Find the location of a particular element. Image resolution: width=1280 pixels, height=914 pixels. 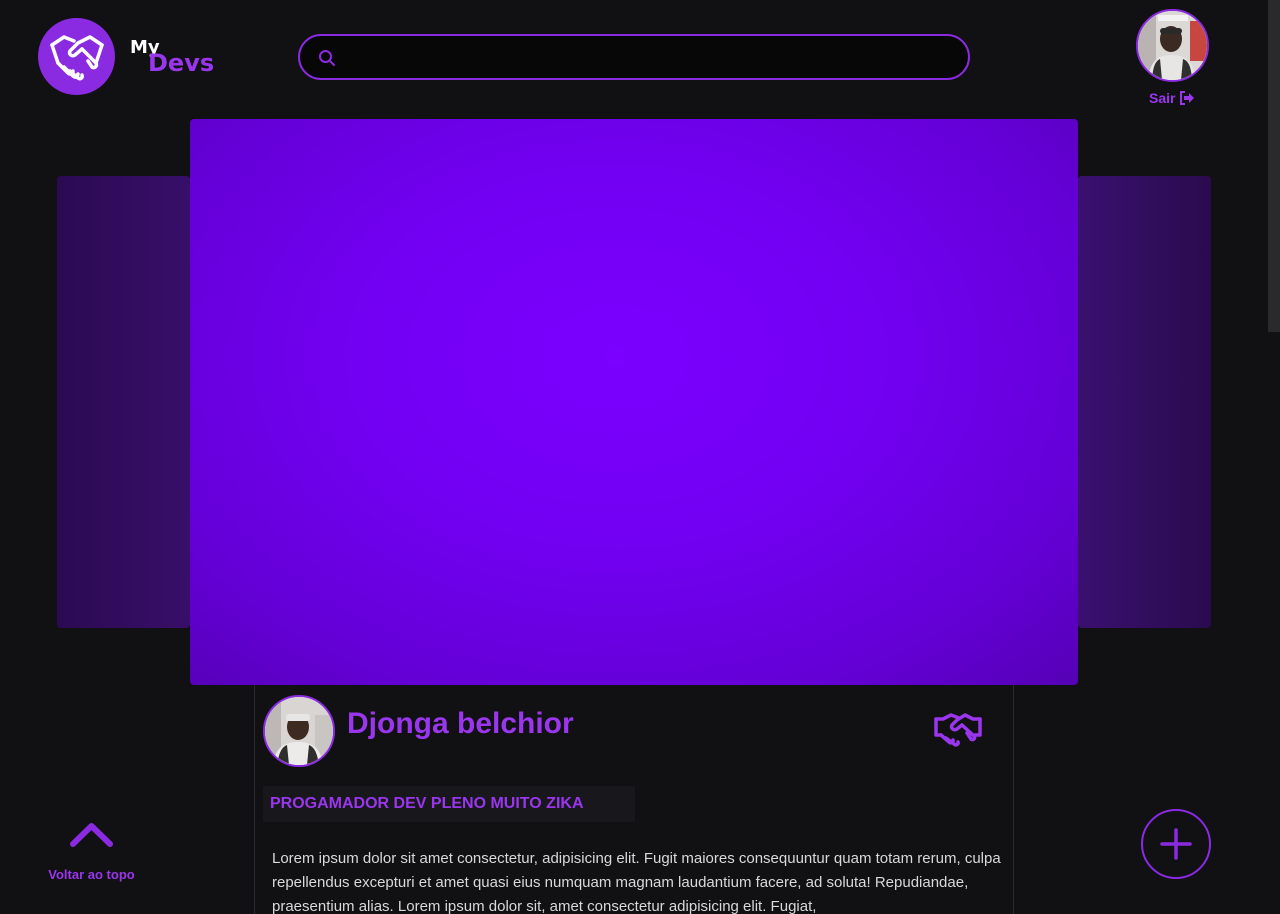

post-author-avatar is located at coordinates (299, 731).